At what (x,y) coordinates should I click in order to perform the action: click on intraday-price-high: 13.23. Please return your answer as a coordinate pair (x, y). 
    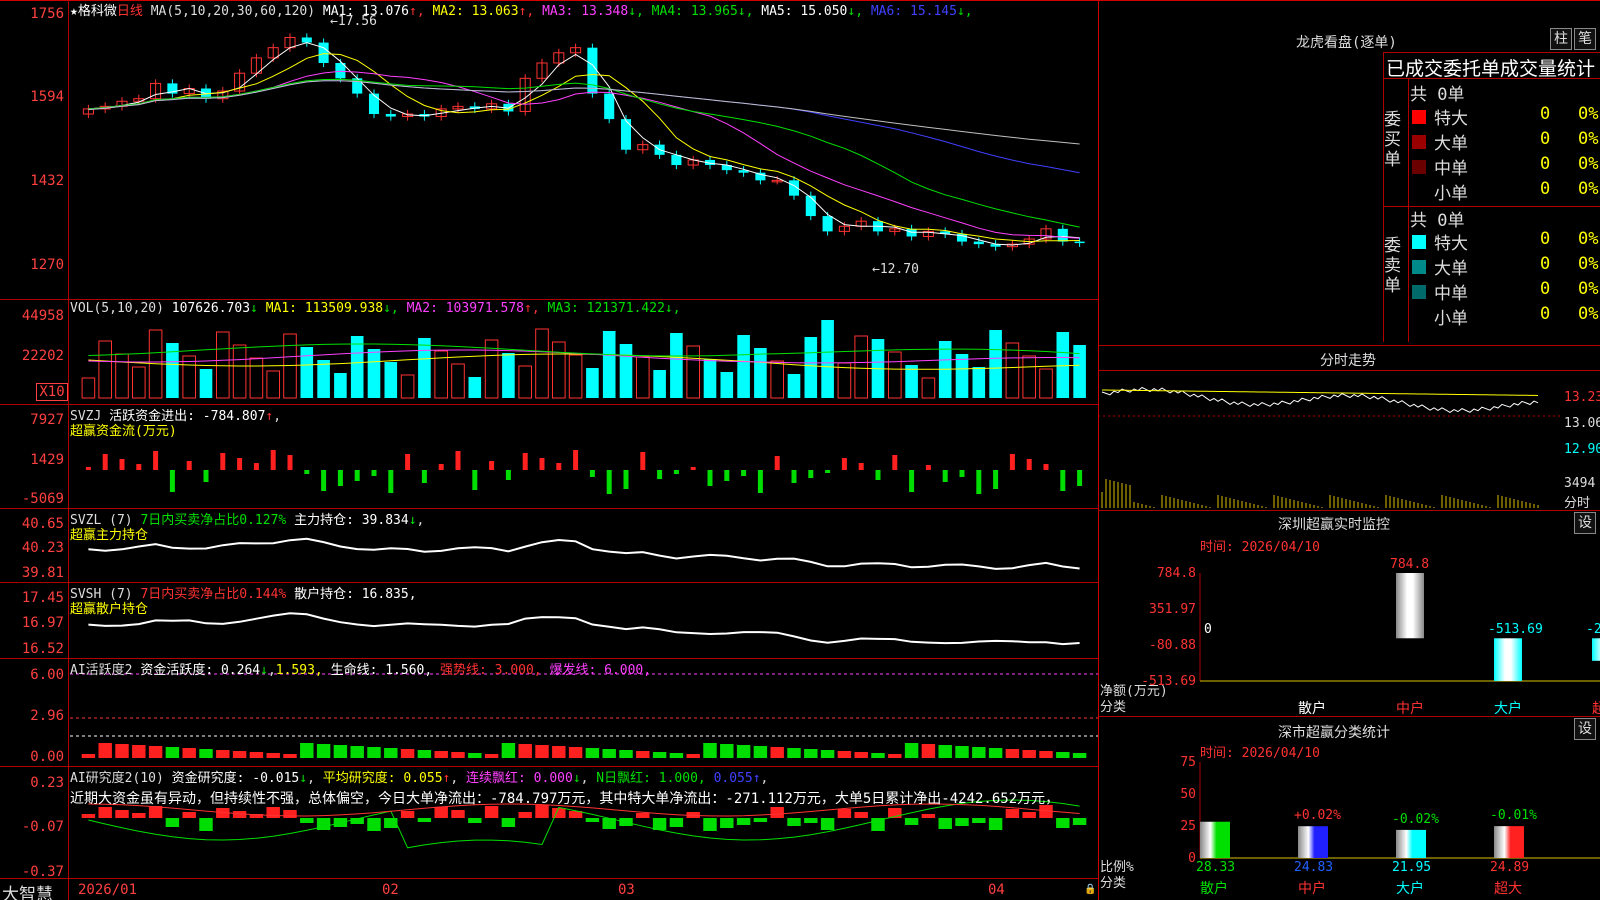
    Looking at the image, I should click on (1582, 397).